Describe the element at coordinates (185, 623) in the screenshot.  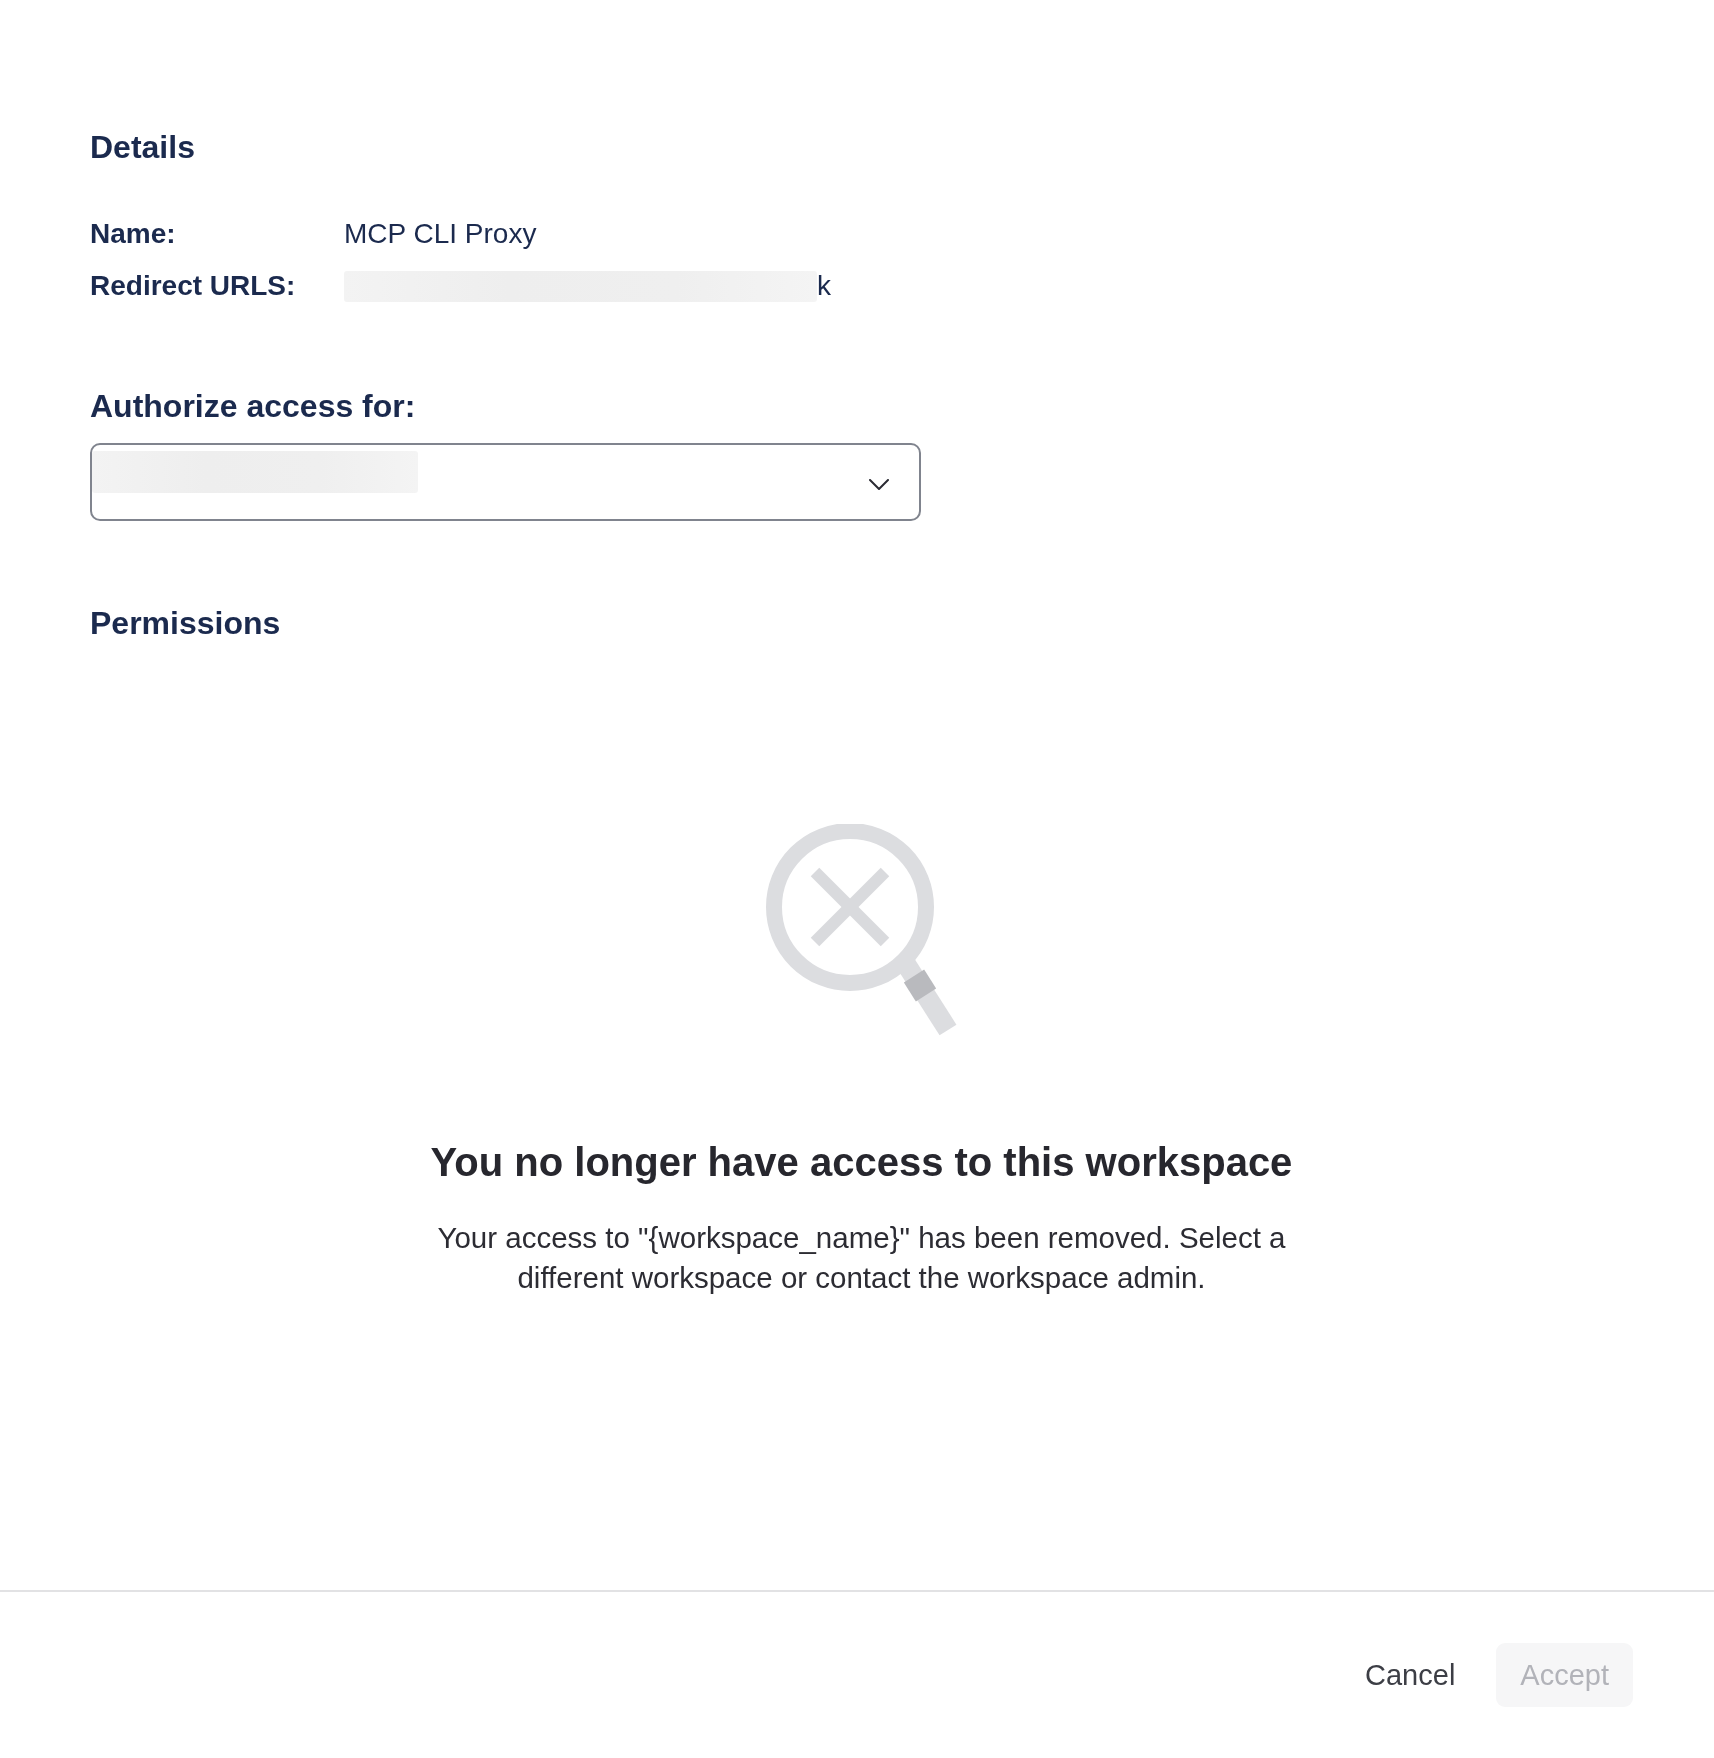
I see `section-heading: Permissions` at that location.